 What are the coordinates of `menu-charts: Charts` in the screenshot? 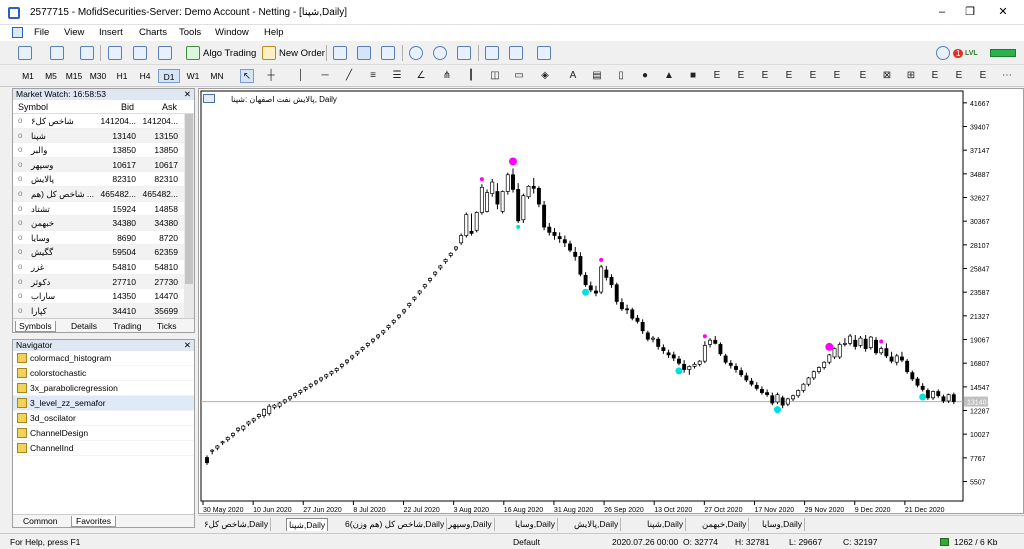 It's located at (153, 32).